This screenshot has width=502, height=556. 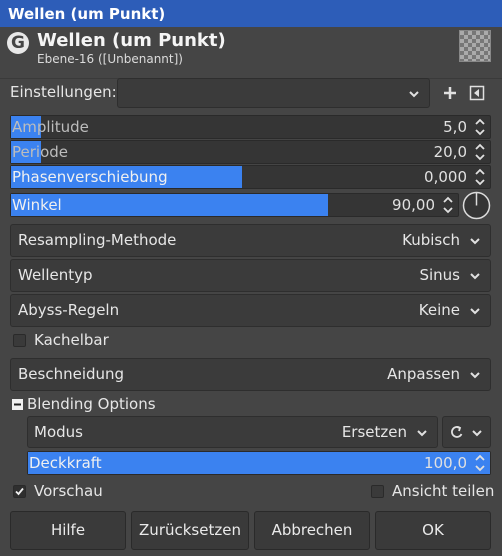 What do you see at coordinates (65, 463) in the screenshot?
I see `deckkraft-label: Deckkraft` at bounding box center [65, 463].